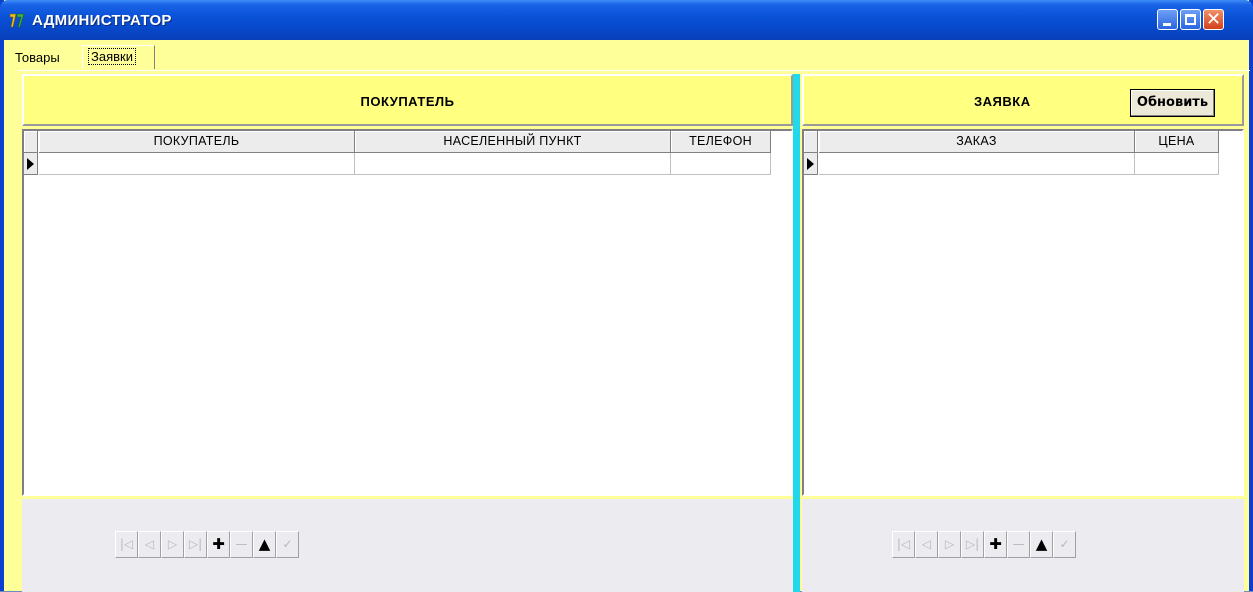 The height and width of the screenshot is (592, 1253). Describe the element at coordinates (796, 333) in the screenshot. I see `panel-splitter` at that location.